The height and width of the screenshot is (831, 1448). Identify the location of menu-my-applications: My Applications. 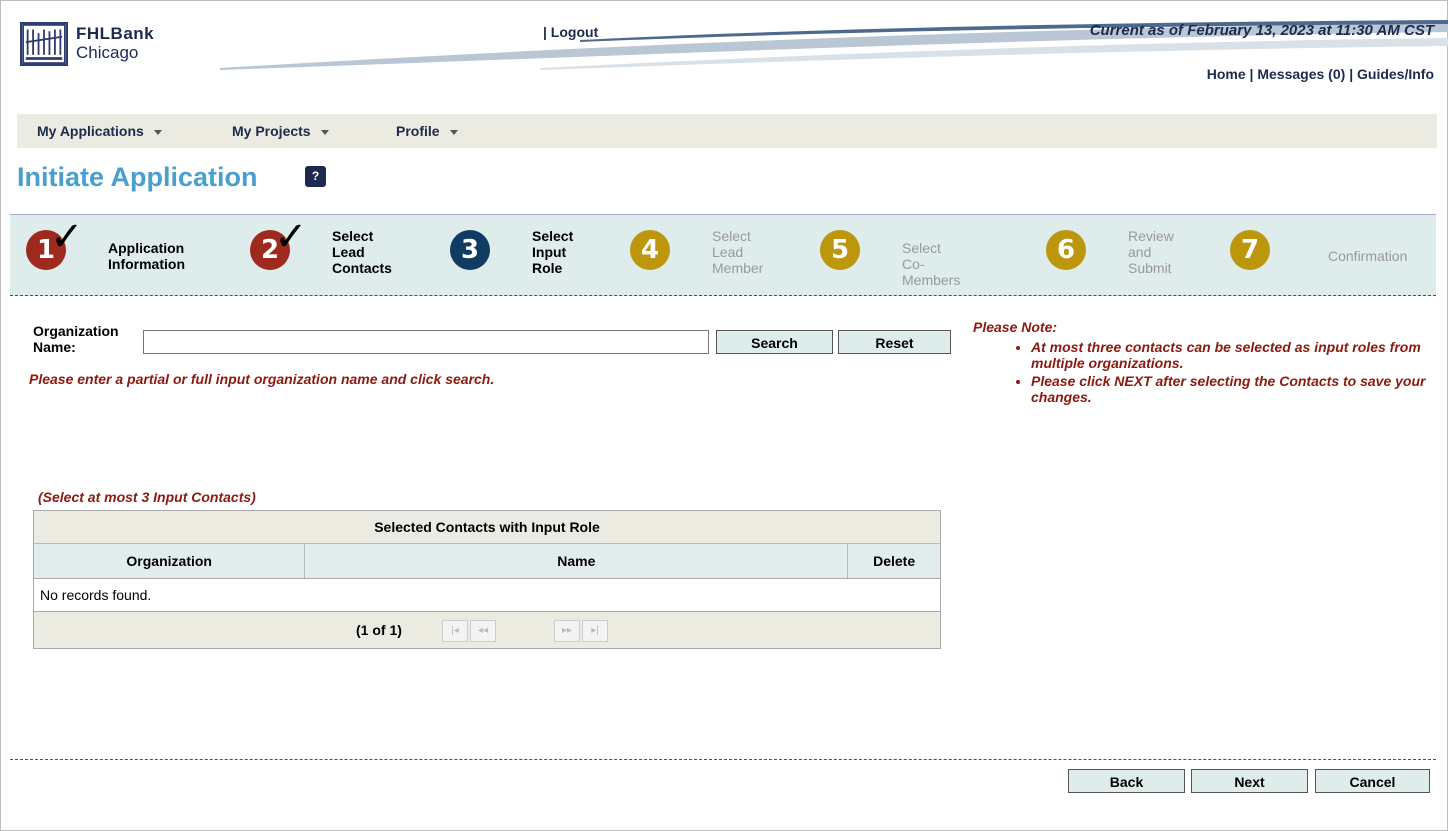
(99, 131).